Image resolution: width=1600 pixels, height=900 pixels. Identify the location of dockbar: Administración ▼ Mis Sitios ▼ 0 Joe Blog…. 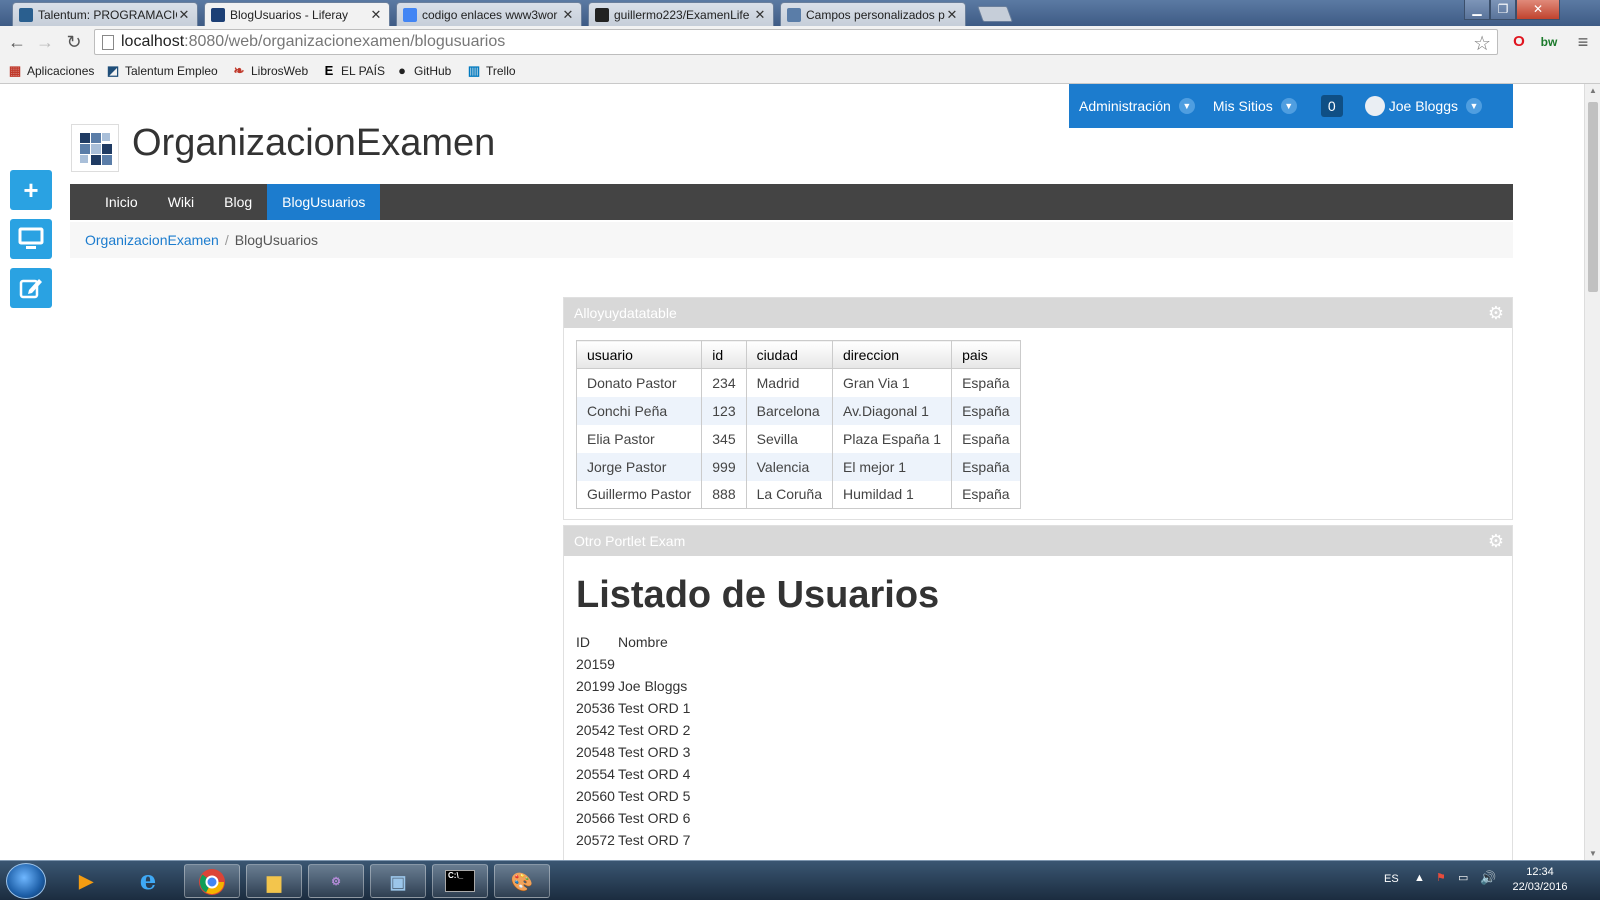
(1291, 106).